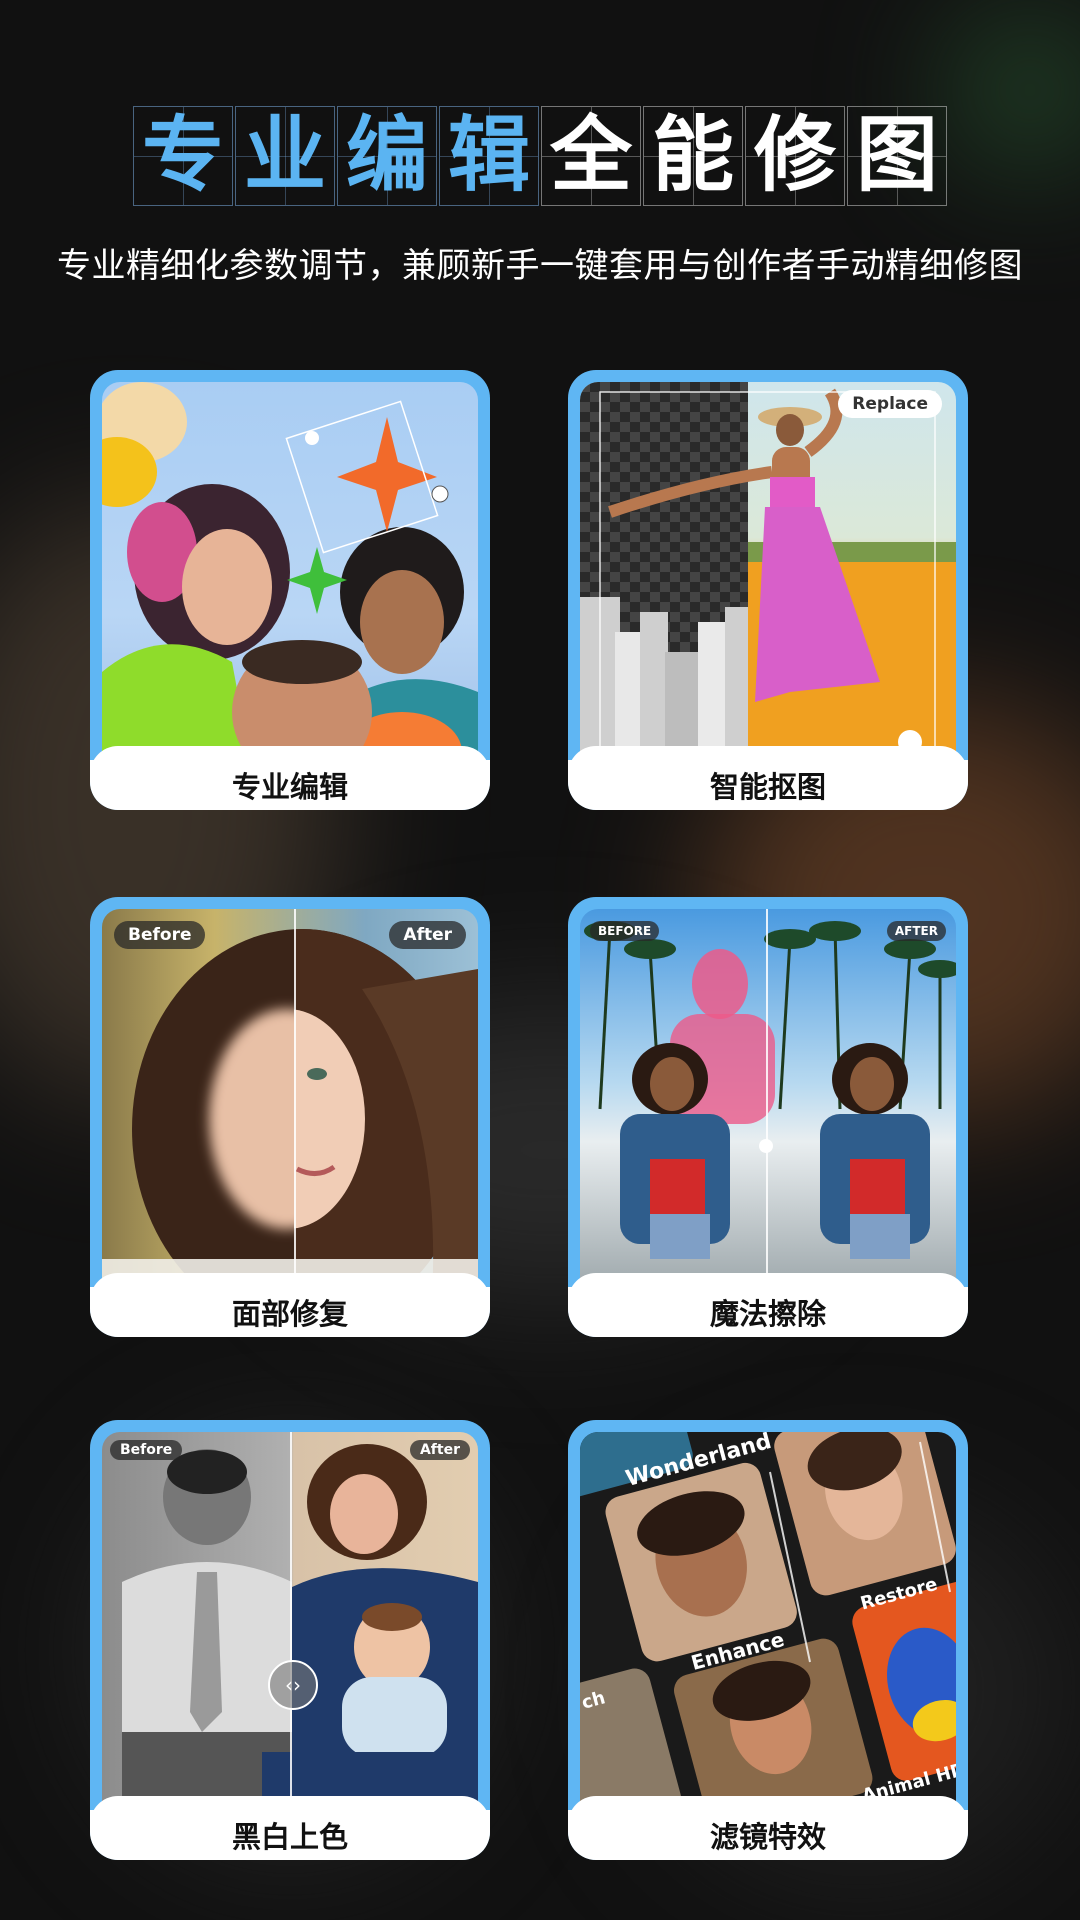  Describe the element at coordinates (290, 1113) in the screenshot. I see `face-restore-illustration` at that location.